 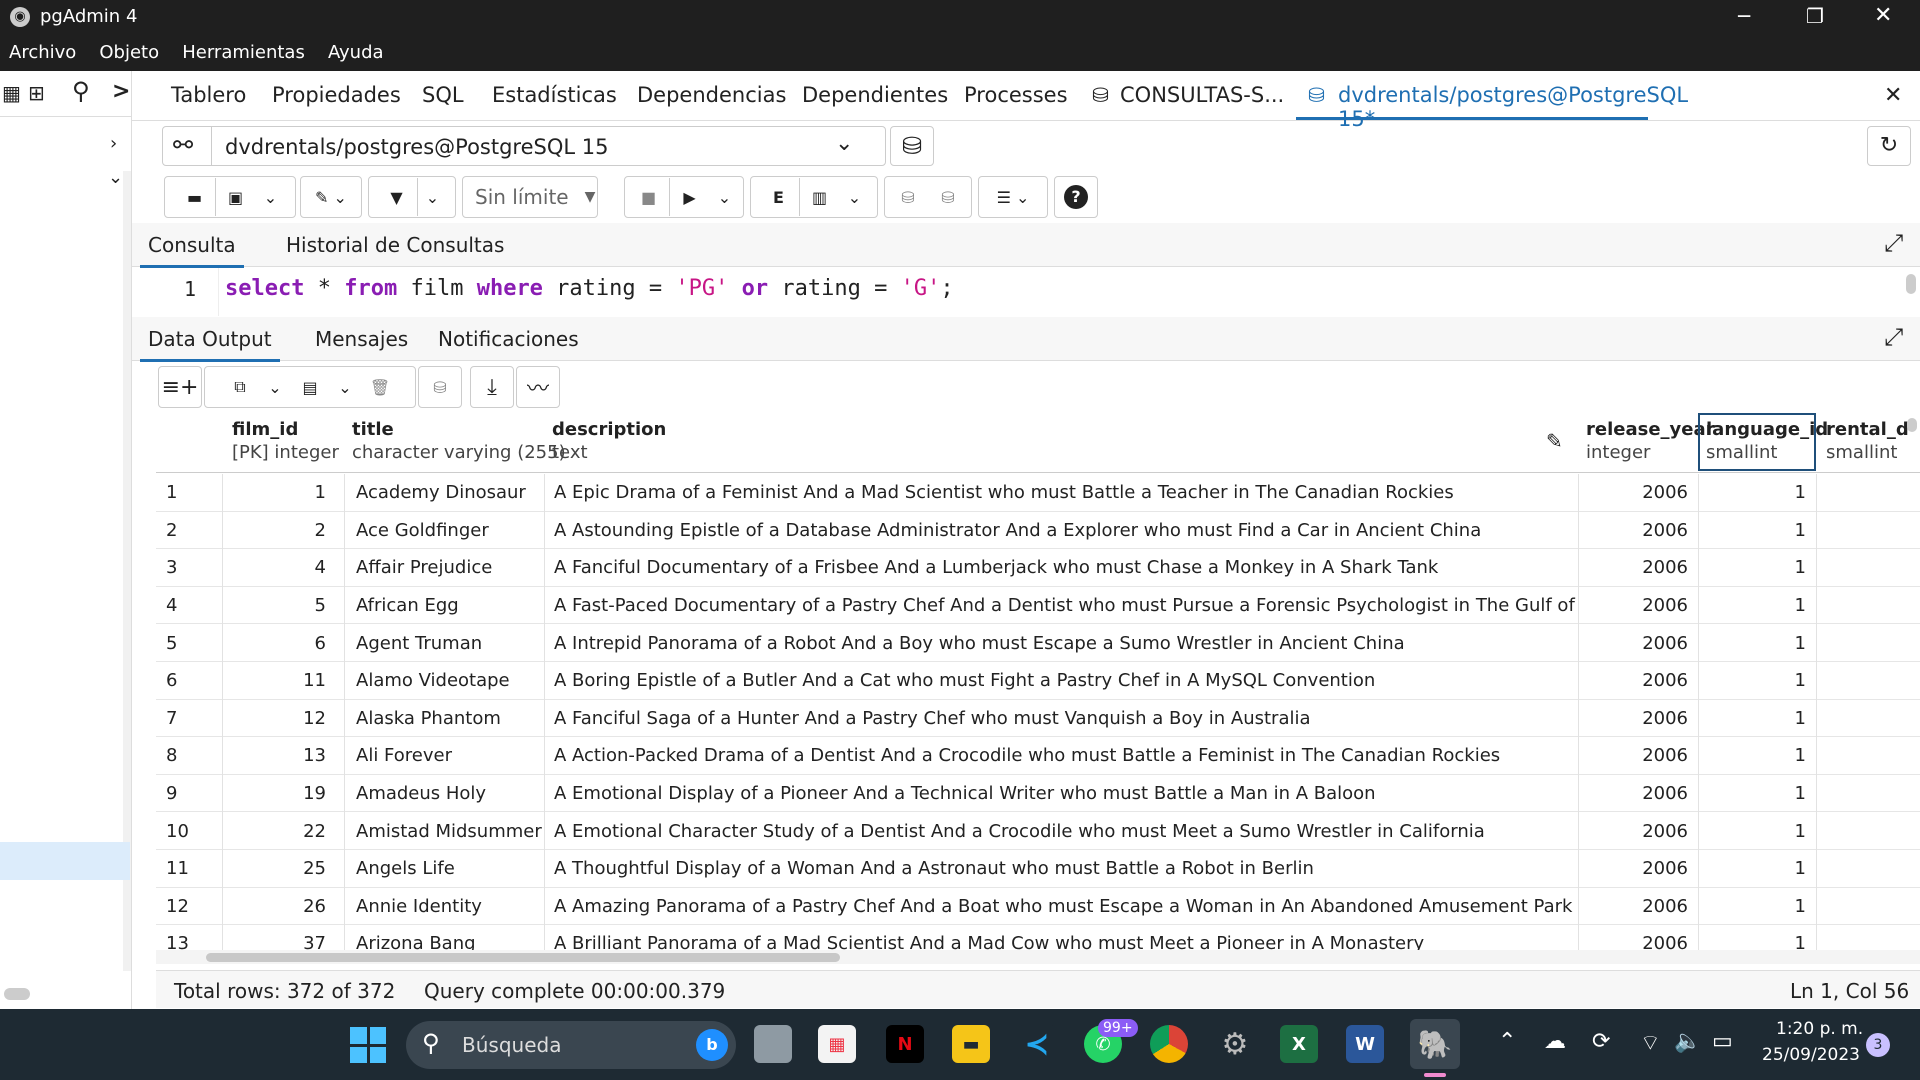 I want to click on title-cell: African Egg, so click(x=448, y=606).